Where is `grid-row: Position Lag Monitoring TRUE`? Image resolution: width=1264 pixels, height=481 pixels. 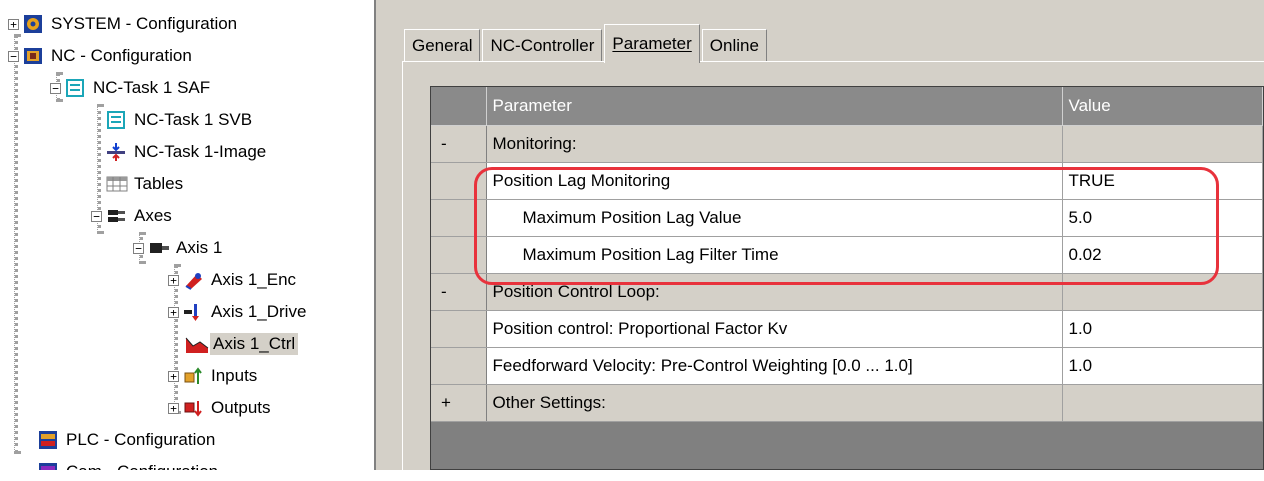 grid-row: Position Lag Monitoring TRUE is located at coordinates (847, 181).